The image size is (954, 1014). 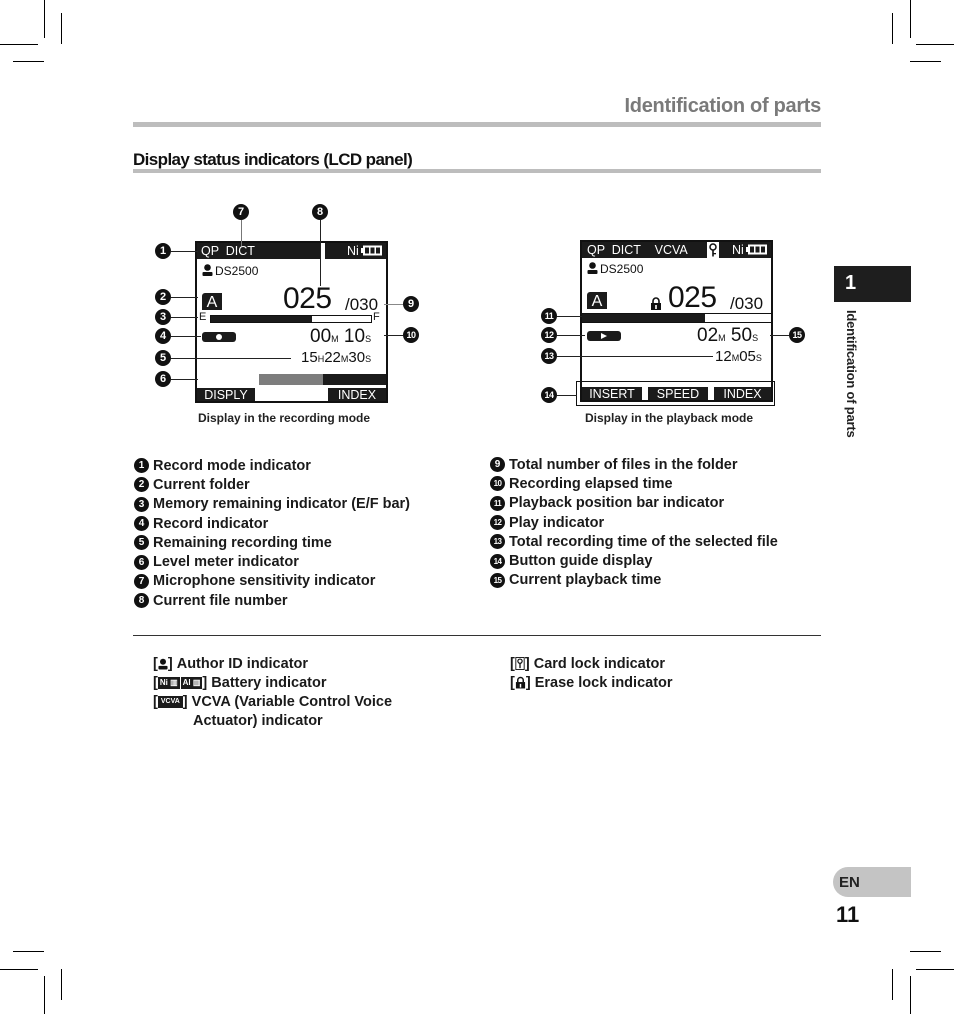 What do you see at coordinates (728, 335) in the screenshot?
I see `current-playback-time: 02M 50S` at bounding box center [728, 335].